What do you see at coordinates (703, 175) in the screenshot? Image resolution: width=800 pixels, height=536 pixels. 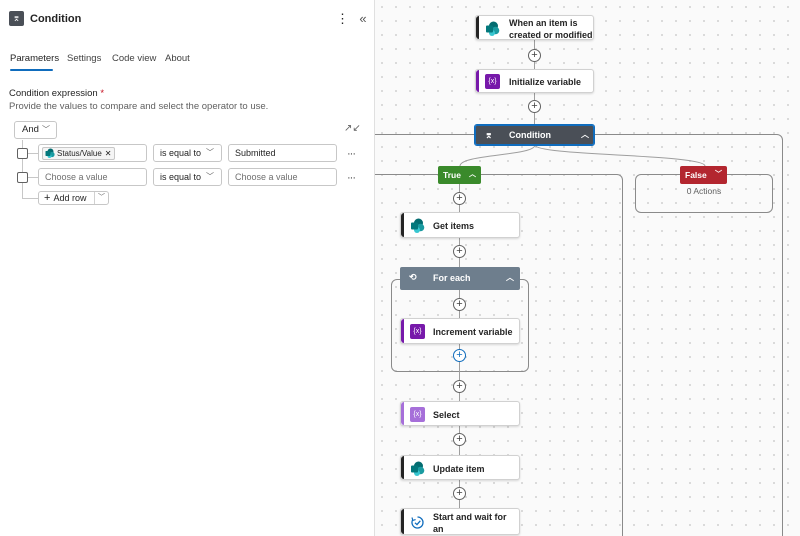 I see `false-branch-label: False ﹀` at bounding box center [703, 175].